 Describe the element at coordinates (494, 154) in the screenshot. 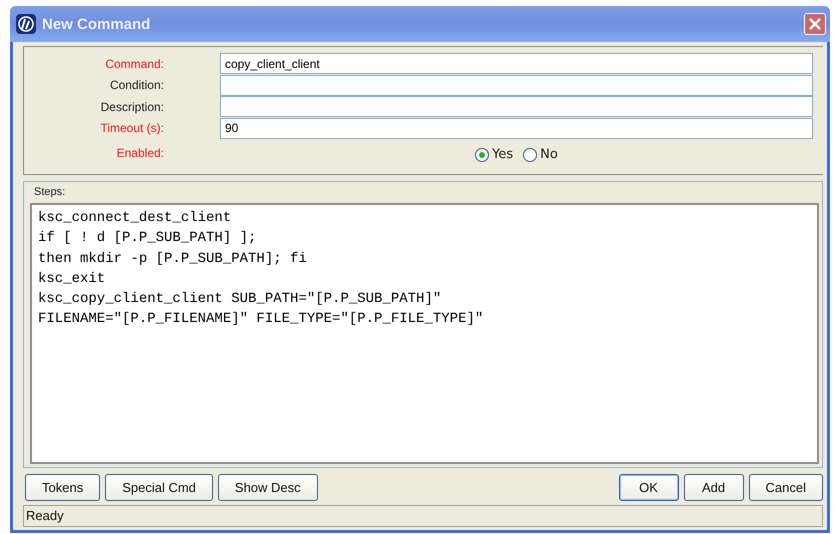

I see `radio-option: Yes` at that location.